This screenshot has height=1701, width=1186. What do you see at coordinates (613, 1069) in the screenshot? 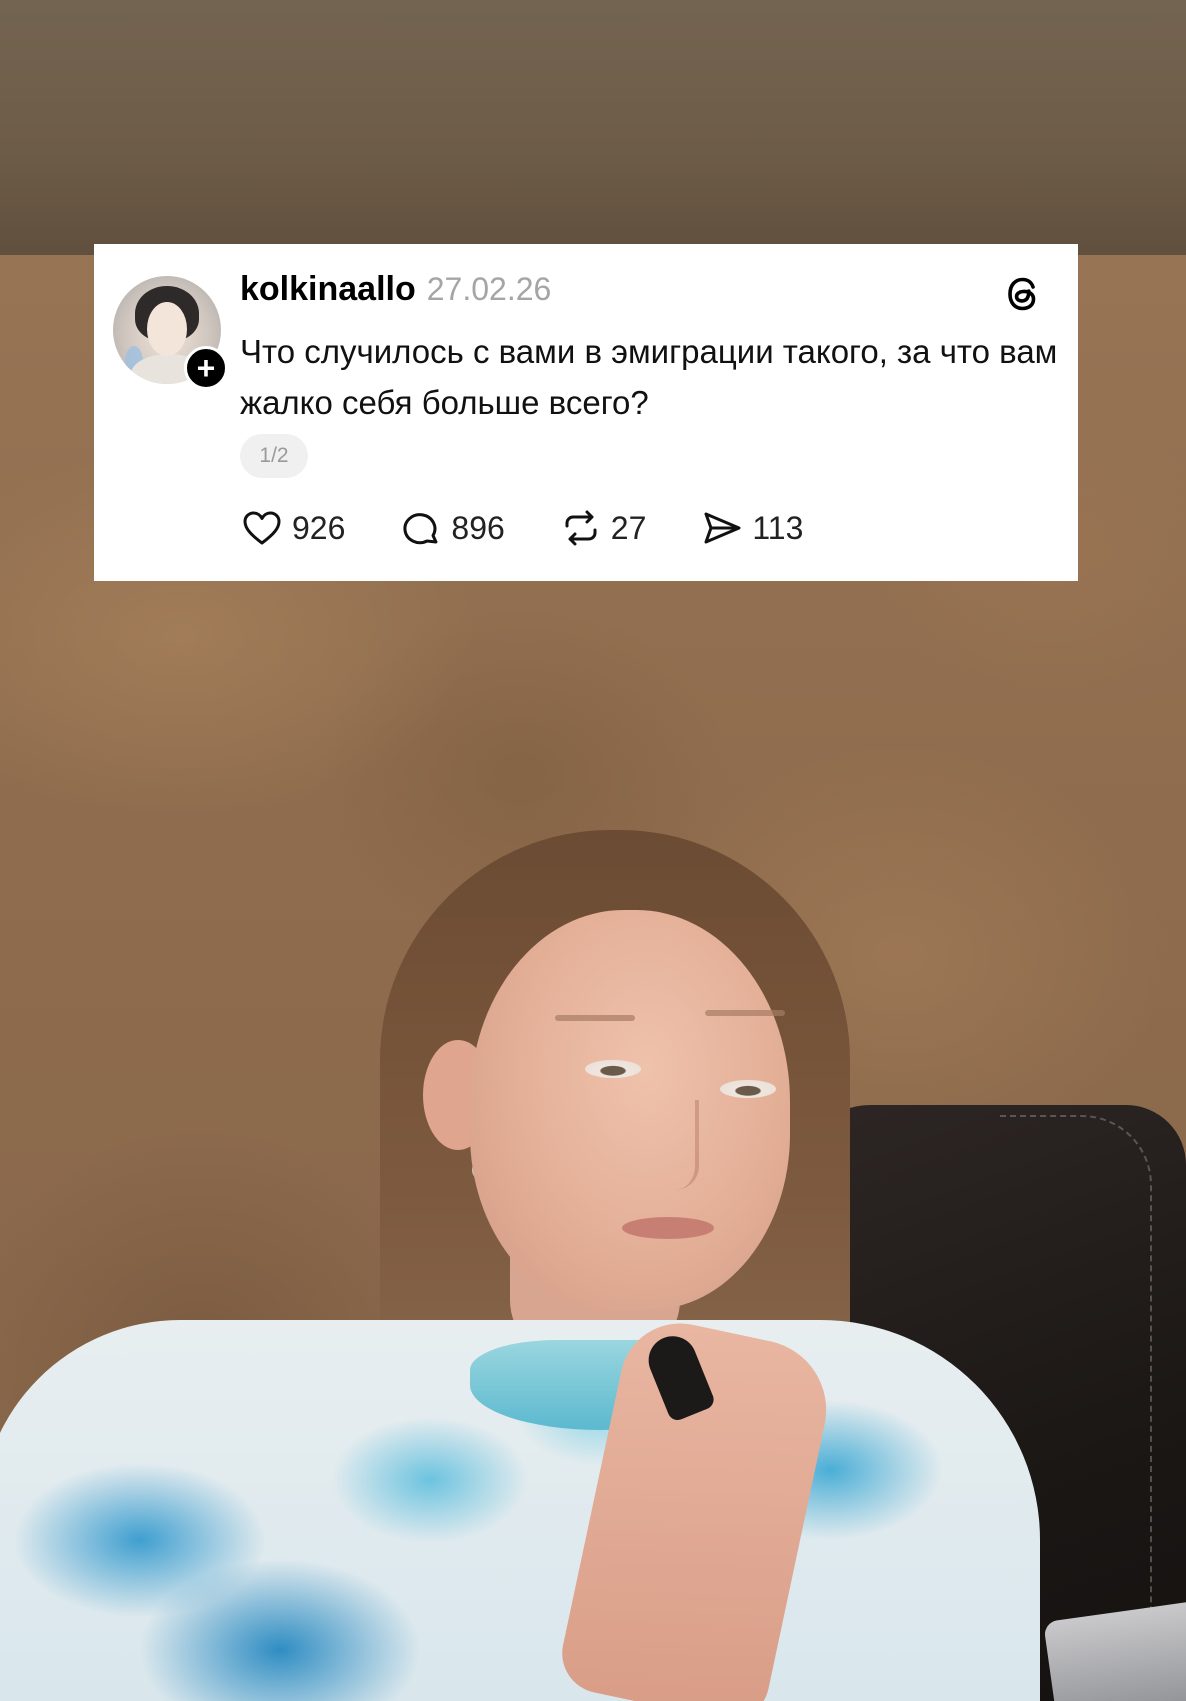
I see `left-eye` at bounding box center [613, 1069].